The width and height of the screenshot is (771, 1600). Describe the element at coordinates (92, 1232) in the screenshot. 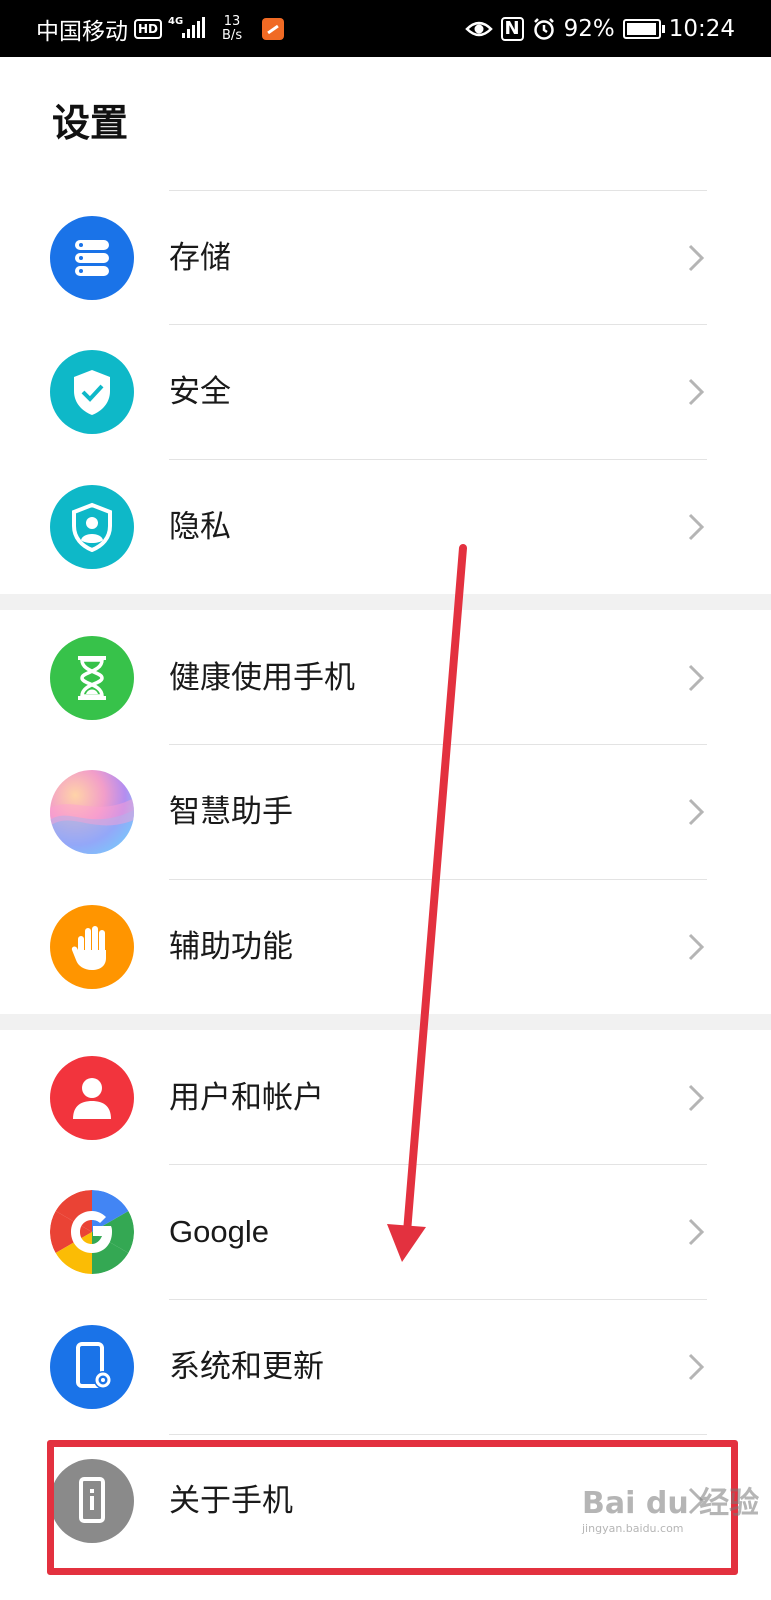

I see `google-icon` at that location.